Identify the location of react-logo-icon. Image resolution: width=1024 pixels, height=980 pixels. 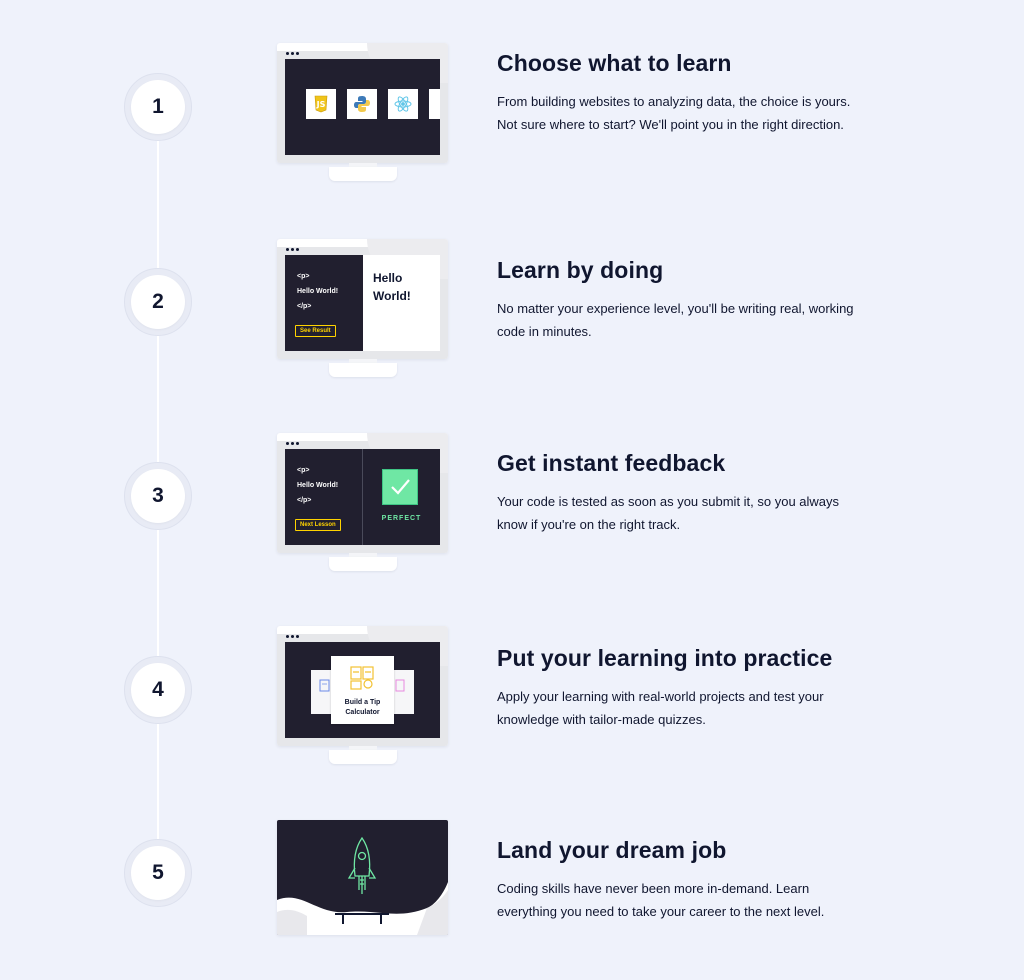
(403, 104).